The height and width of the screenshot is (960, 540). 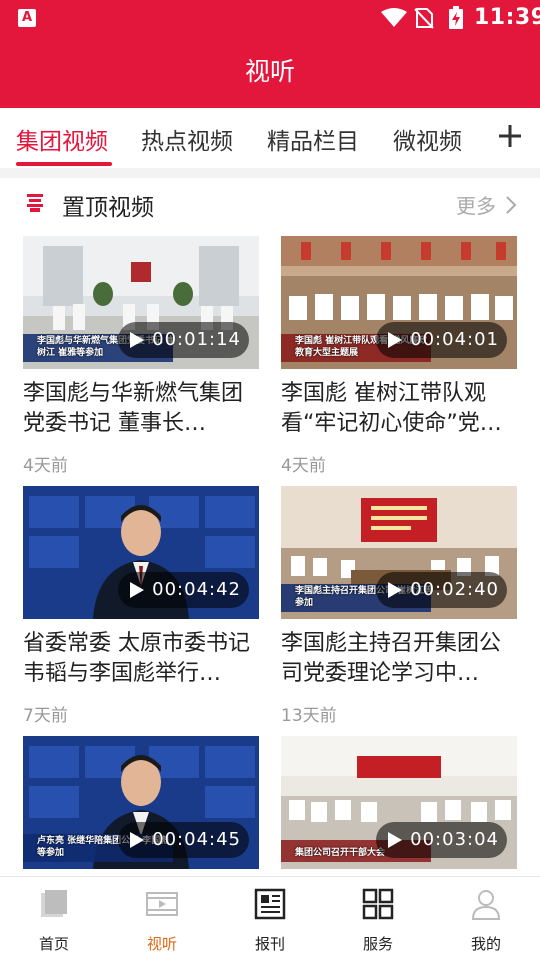 What do you see at coordinates (35, 203) in the screenshot?
I see `seal-icon` at bounding box center [35, 203].